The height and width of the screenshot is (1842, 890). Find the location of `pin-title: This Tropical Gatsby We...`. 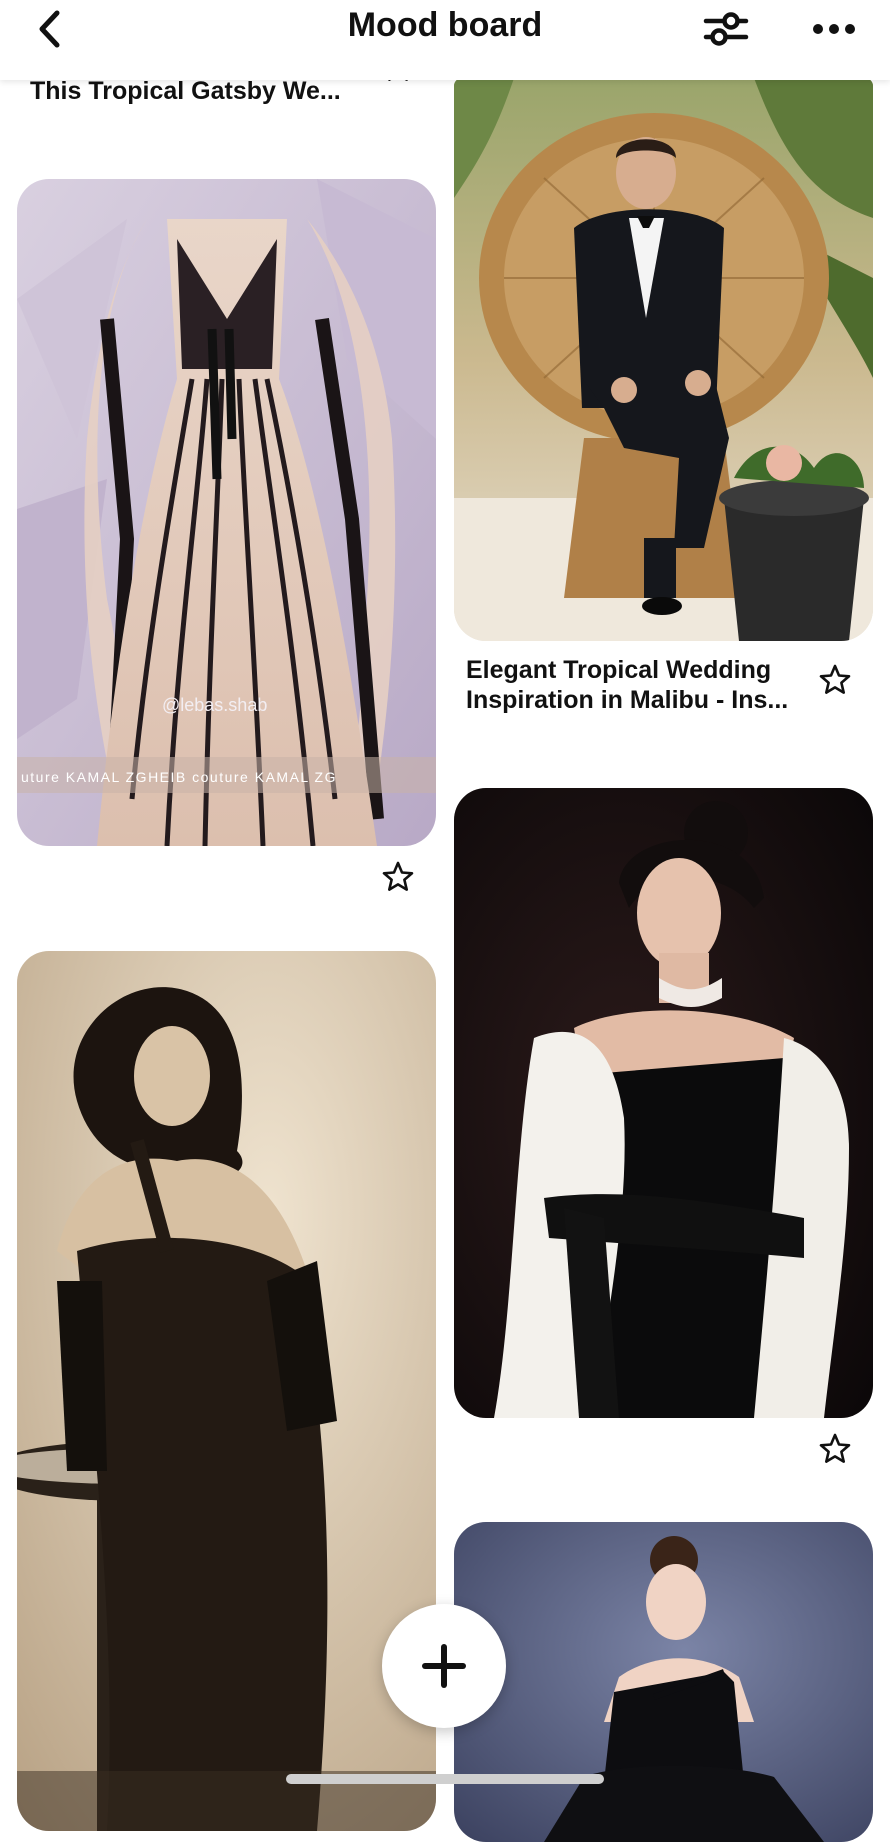

pin-title: This Tropical Gatsby We... is located at coordinates (195, 91).